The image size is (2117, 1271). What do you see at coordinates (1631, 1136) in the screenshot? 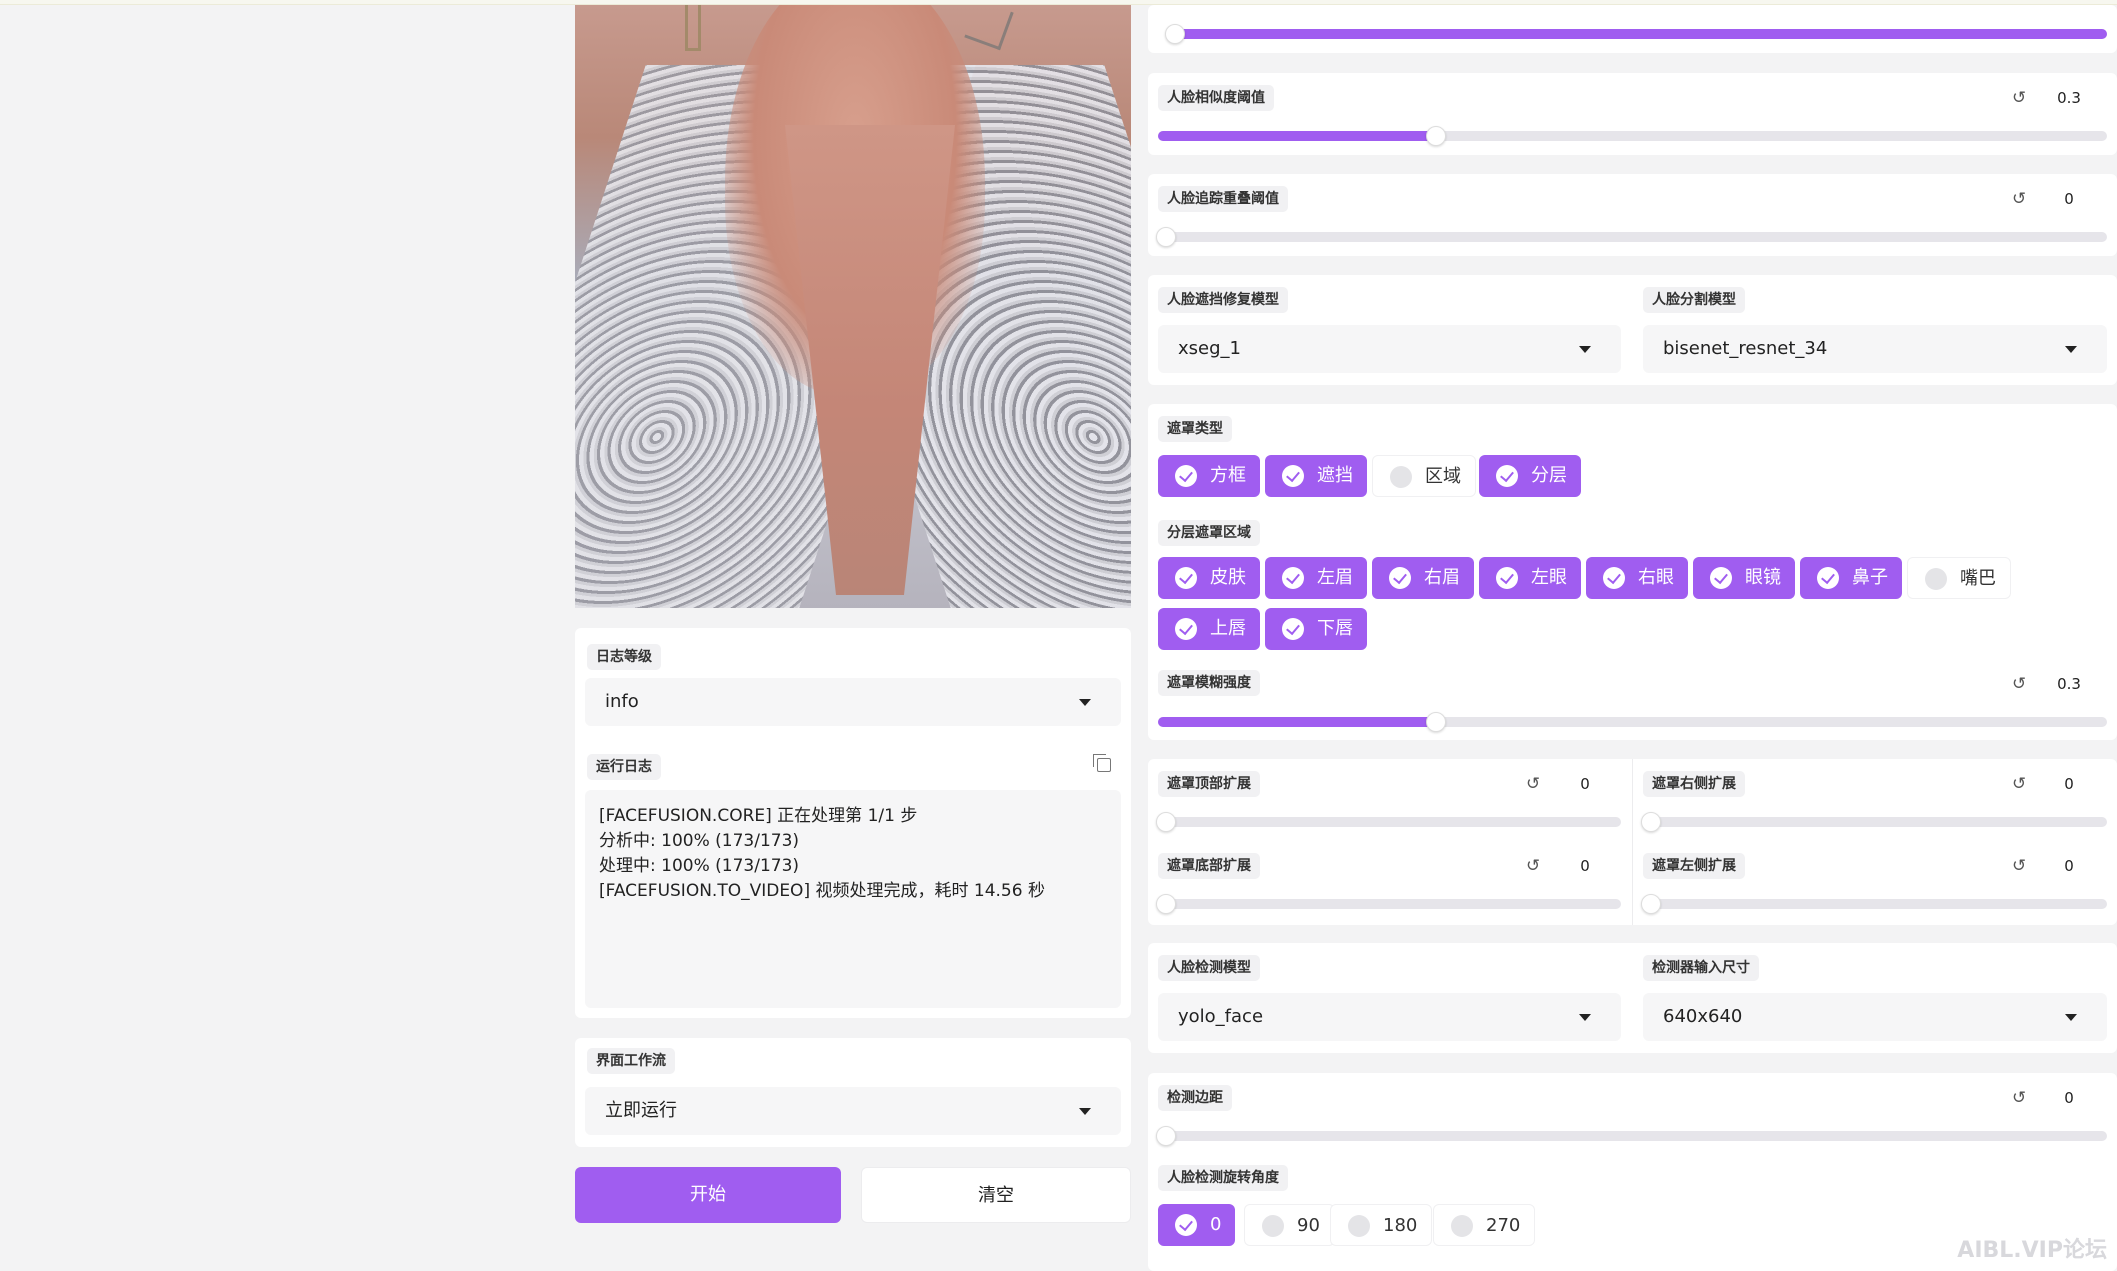
I see `detector-margin-slider` at bounding box center [1631, 1136].